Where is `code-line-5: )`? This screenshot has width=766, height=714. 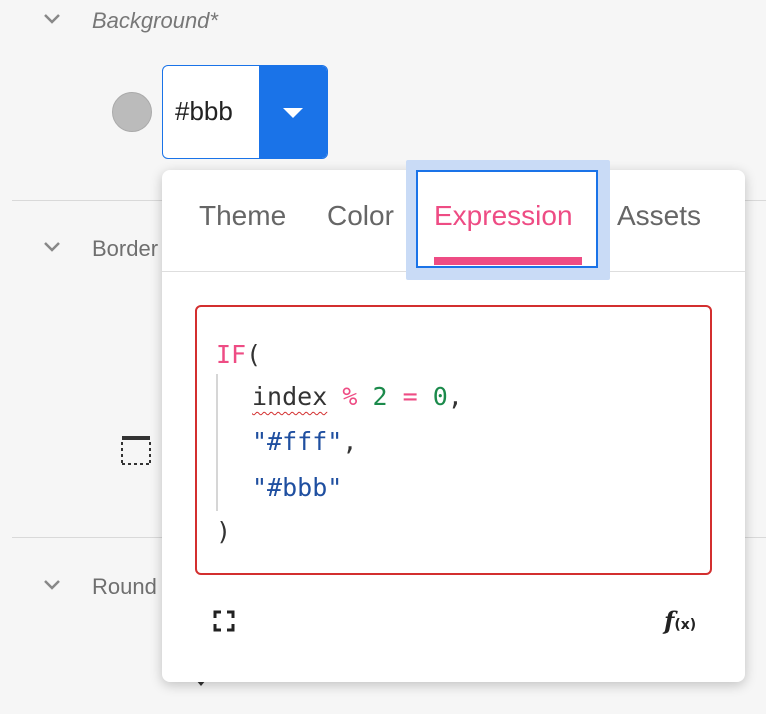 code-line-5: ) is located at coordinates (223, 531).